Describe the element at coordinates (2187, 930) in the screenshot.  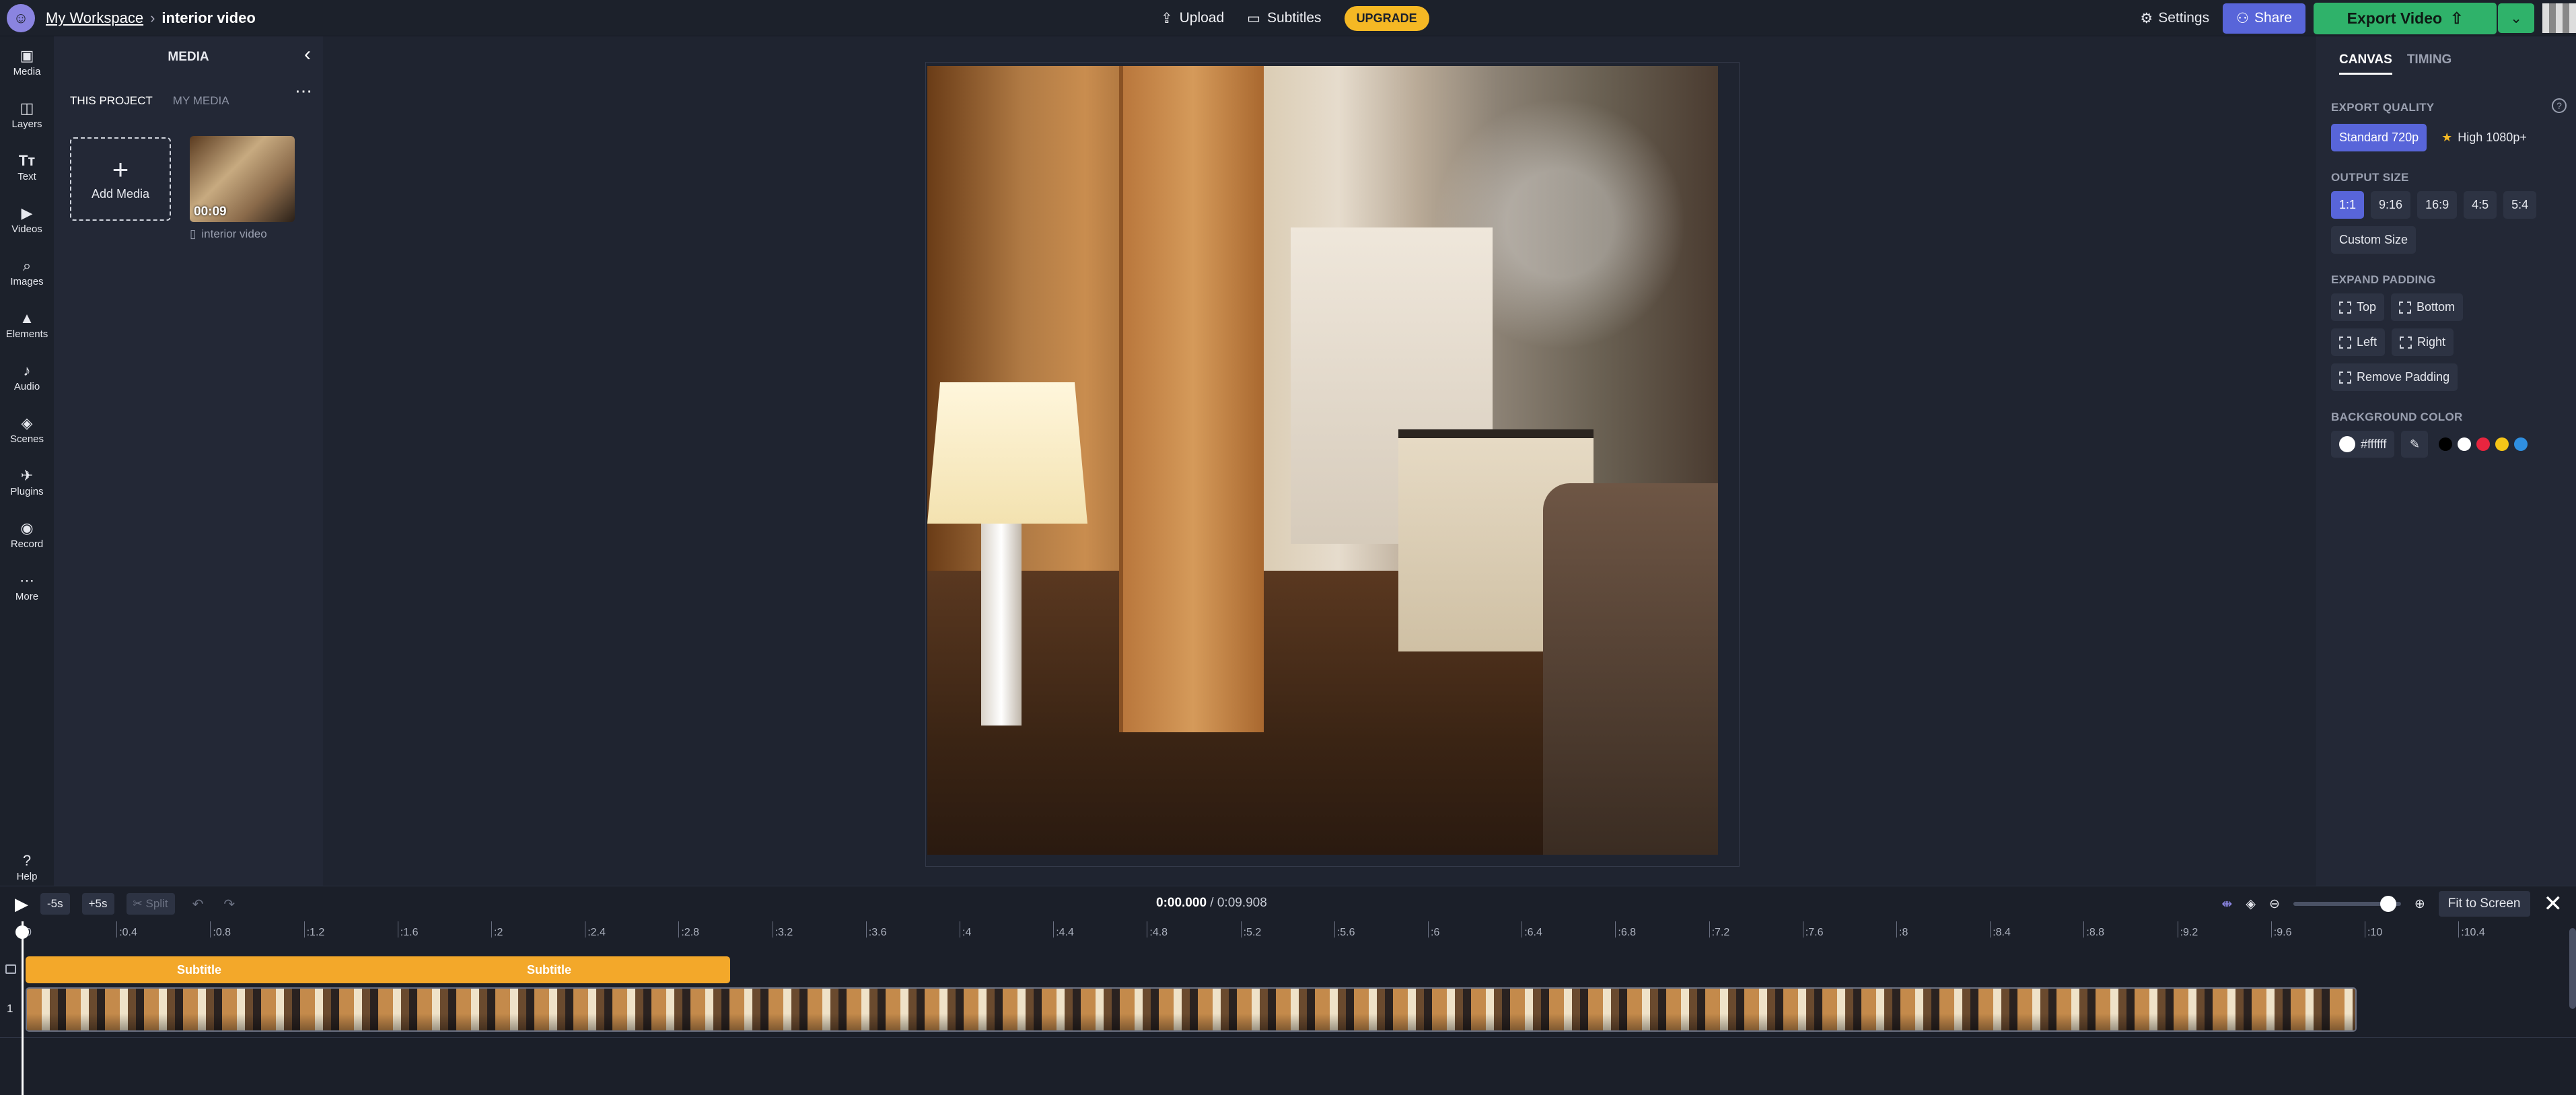
I see `ruler-tick: :9.2` at that location.